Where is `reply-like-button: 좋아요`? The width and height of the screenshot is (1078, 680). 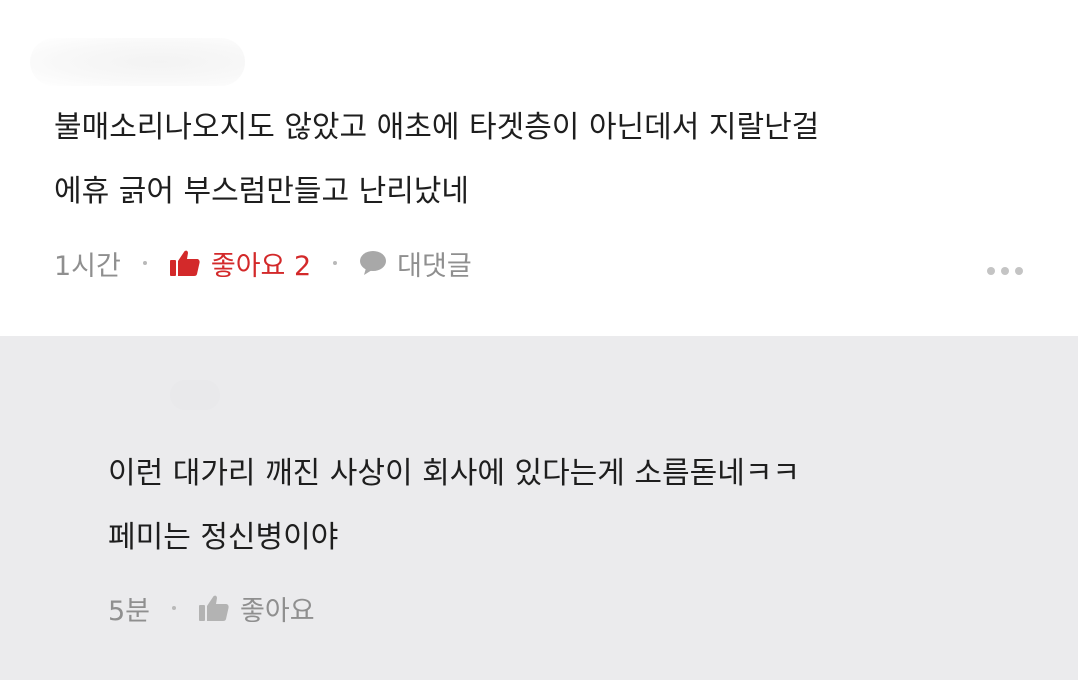
reply-like-button: 좋아요 is located at coordinates (256, 608).